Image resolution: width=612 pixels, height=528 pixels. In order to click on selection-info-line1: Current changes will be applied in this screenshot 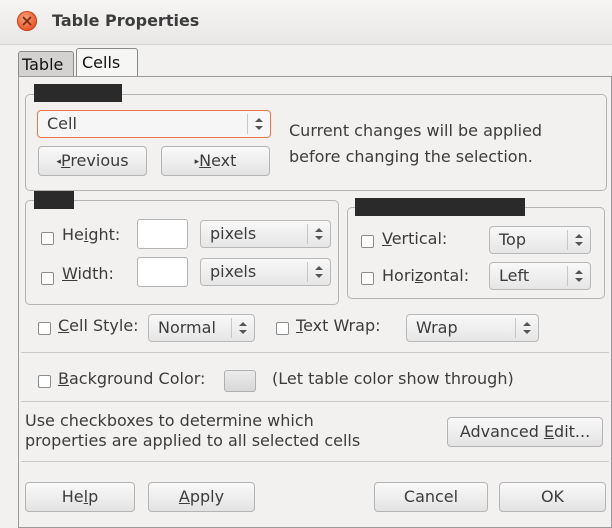, I will do `click(416, 130)`.